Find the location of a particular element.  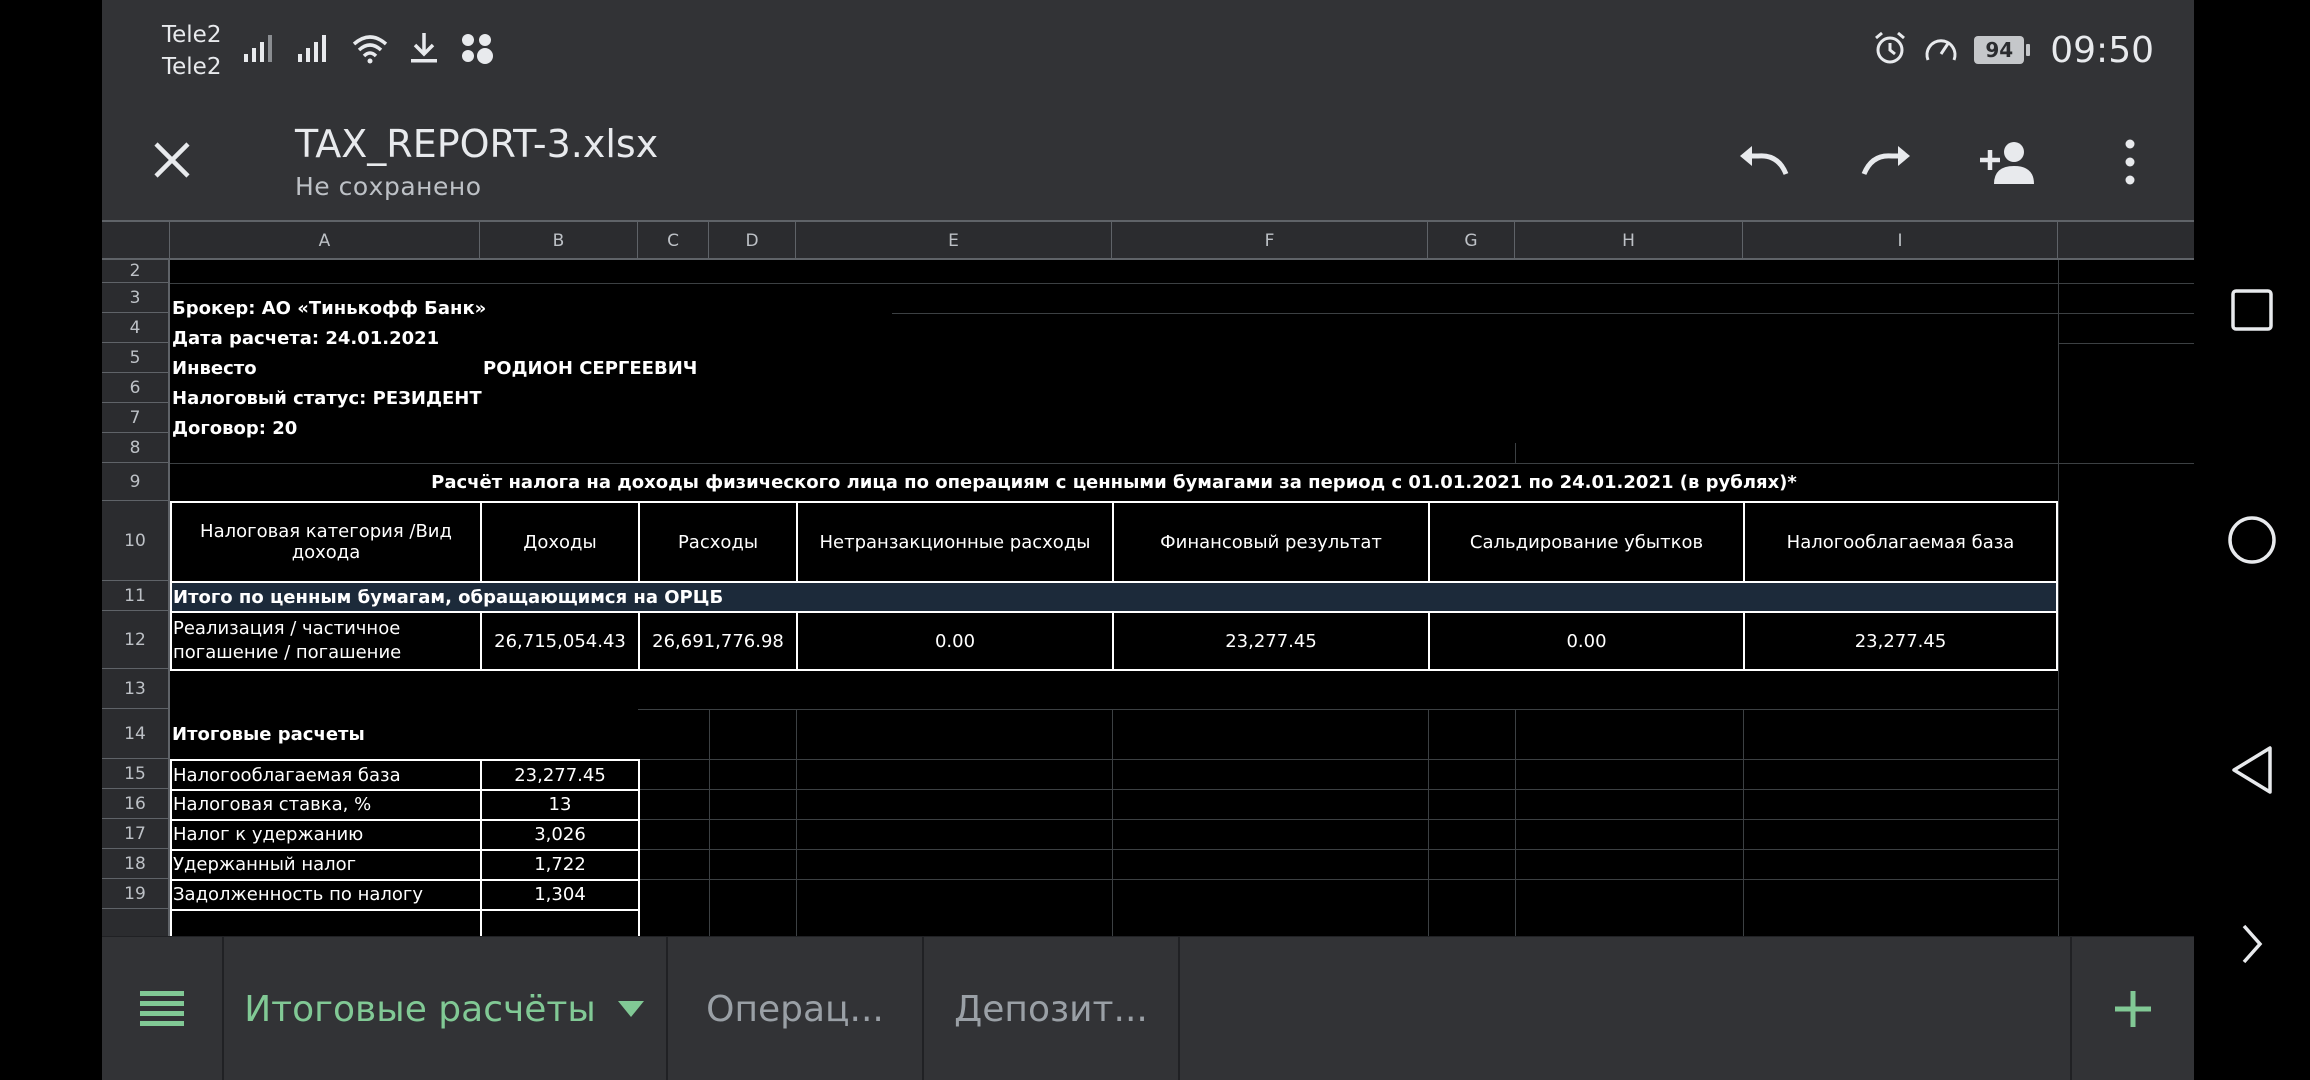

add-icon is located at coordinates (2133, 1009).